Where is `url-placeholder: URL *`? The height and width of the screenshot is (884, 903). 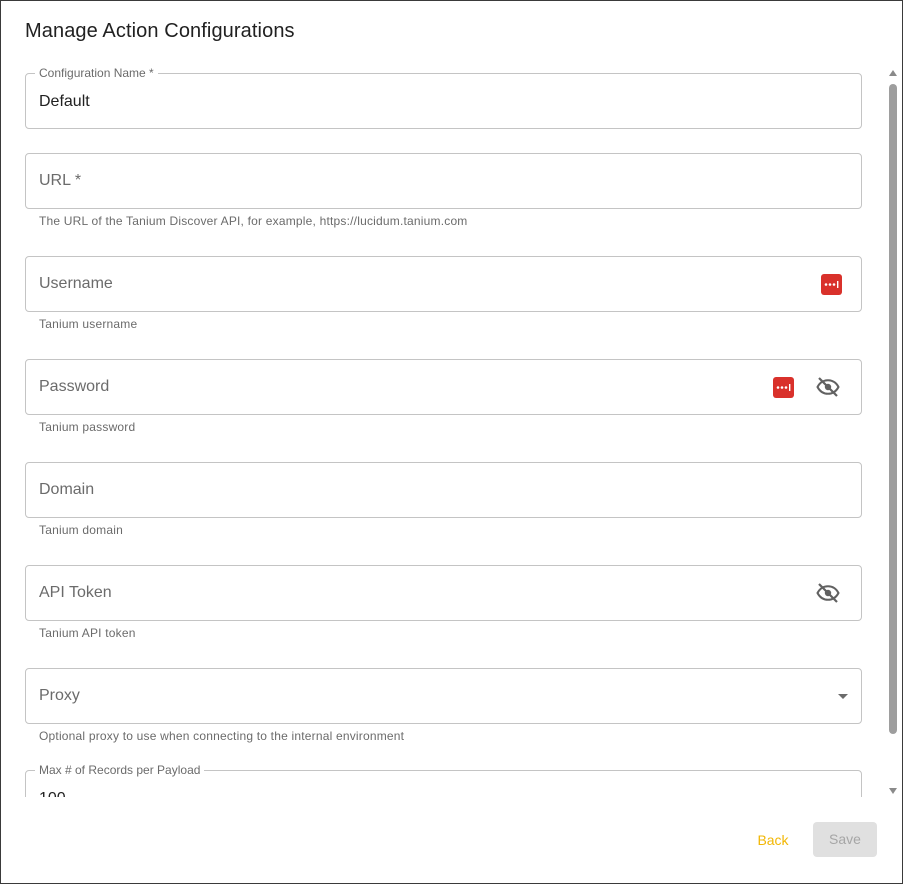
url-placeholder: URL * is located at coordinates (60, 180).